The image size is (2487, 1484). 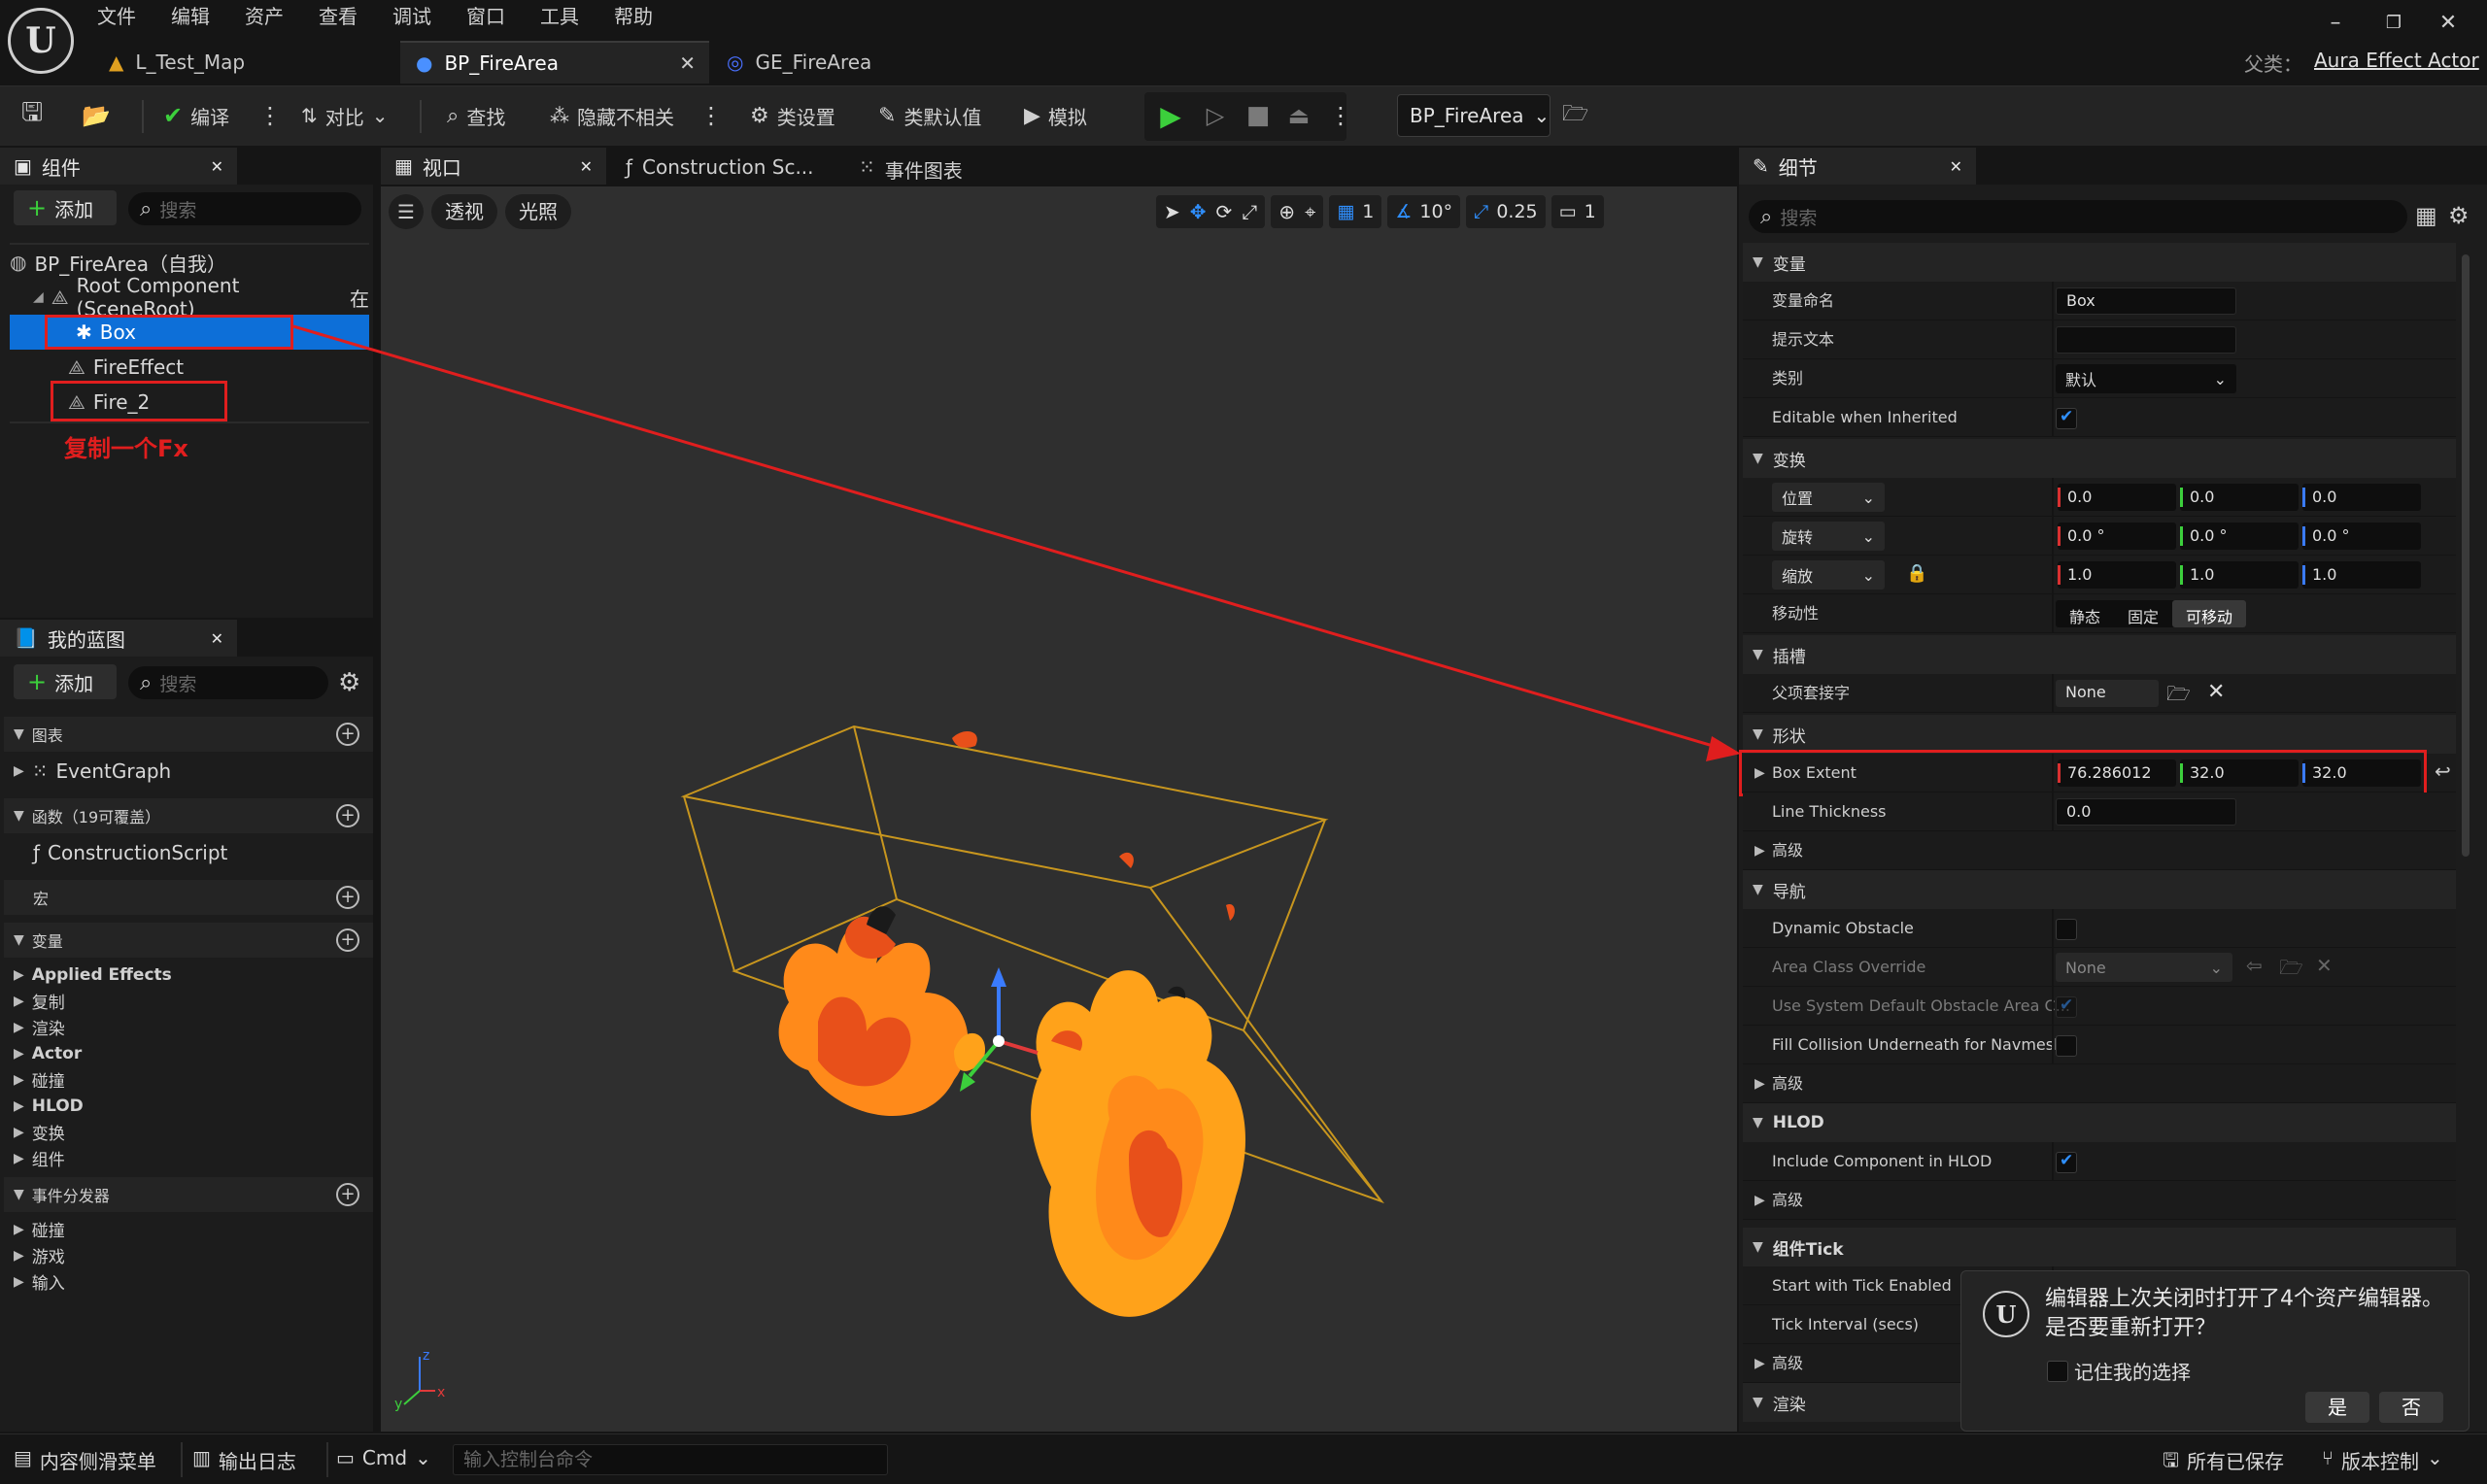 What do you see at coordinates (201, 297) in the screenshot?
I see `tree-root-component: ◢ ⟁ Root Component (SceneRoot) 在` at bounding box center [201, 297].